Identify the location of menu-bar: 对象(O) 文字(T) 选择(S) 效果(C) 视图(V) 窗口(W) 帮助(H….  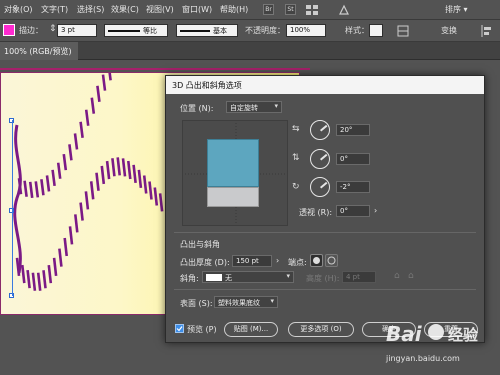
(250, 10).